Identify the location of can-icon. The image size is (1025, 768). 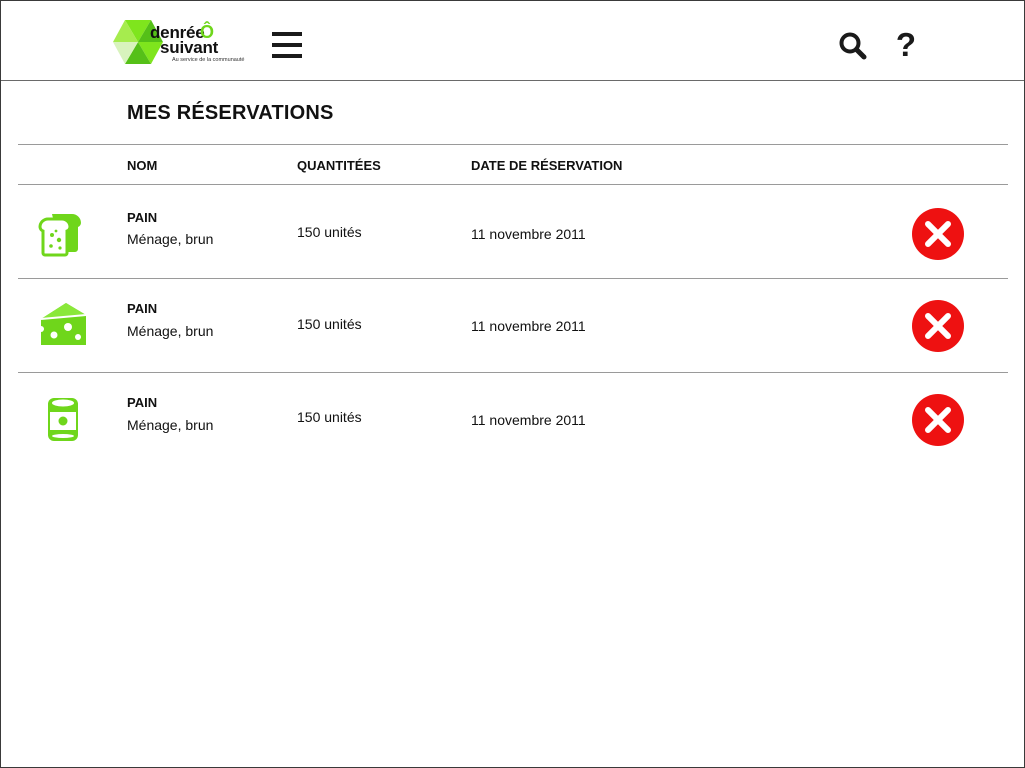
(63, 418).